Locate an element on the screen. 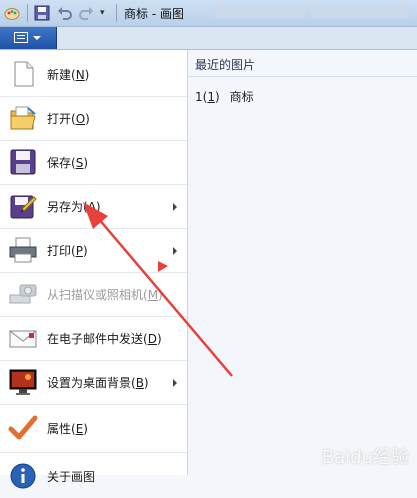 This screenshot has width=417, height=498. file-menu-button is located at coordinates (28, 38).